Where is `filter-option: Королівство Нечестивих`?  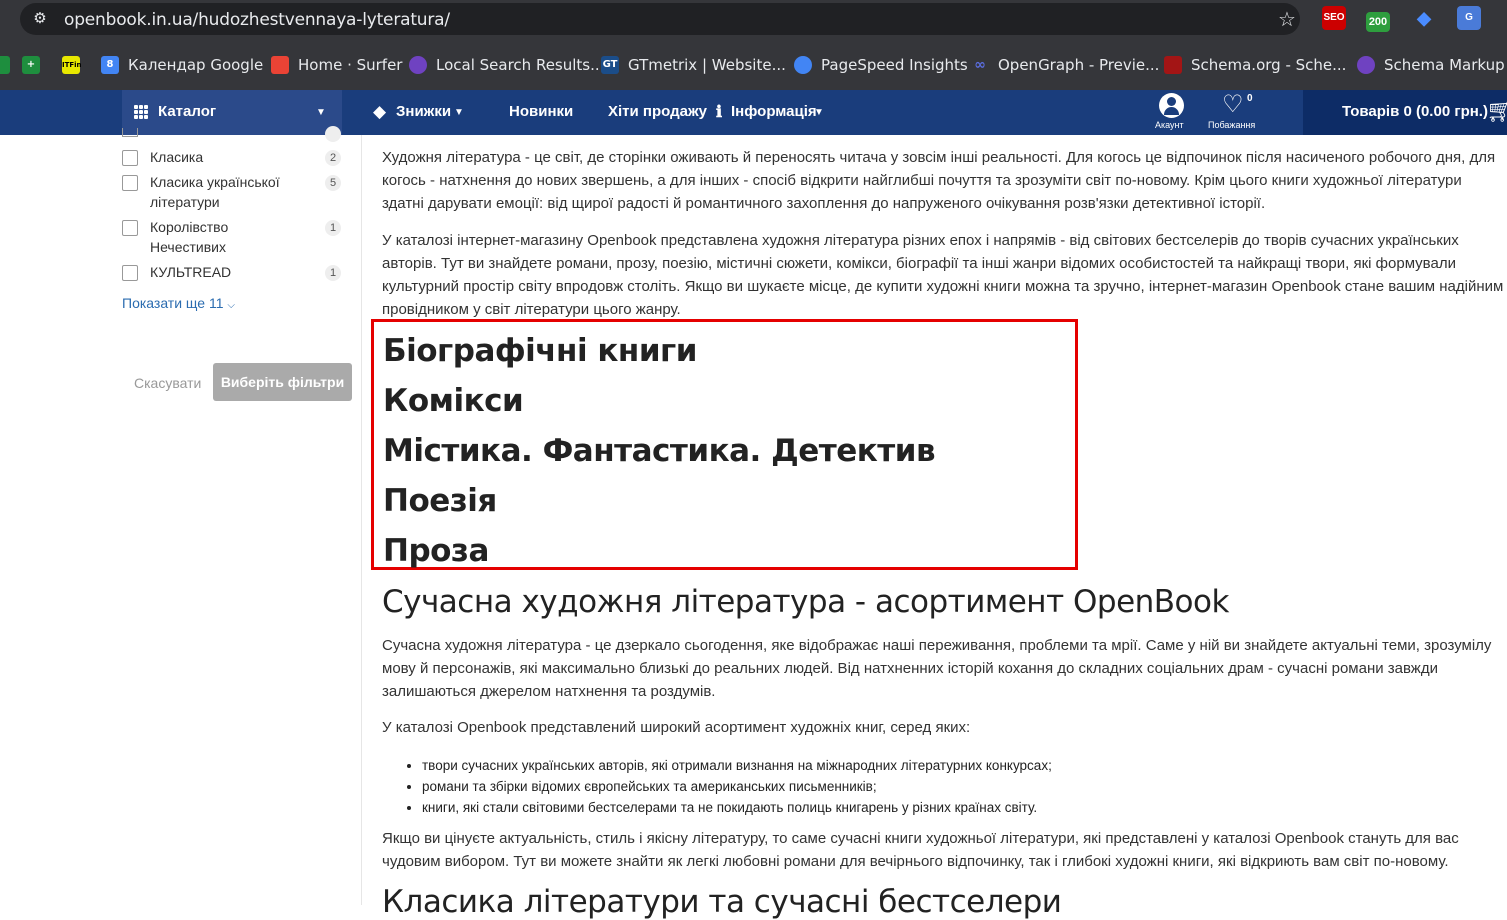 filter-option: Королівство Нечестивих is located at coordinates (191, 237).